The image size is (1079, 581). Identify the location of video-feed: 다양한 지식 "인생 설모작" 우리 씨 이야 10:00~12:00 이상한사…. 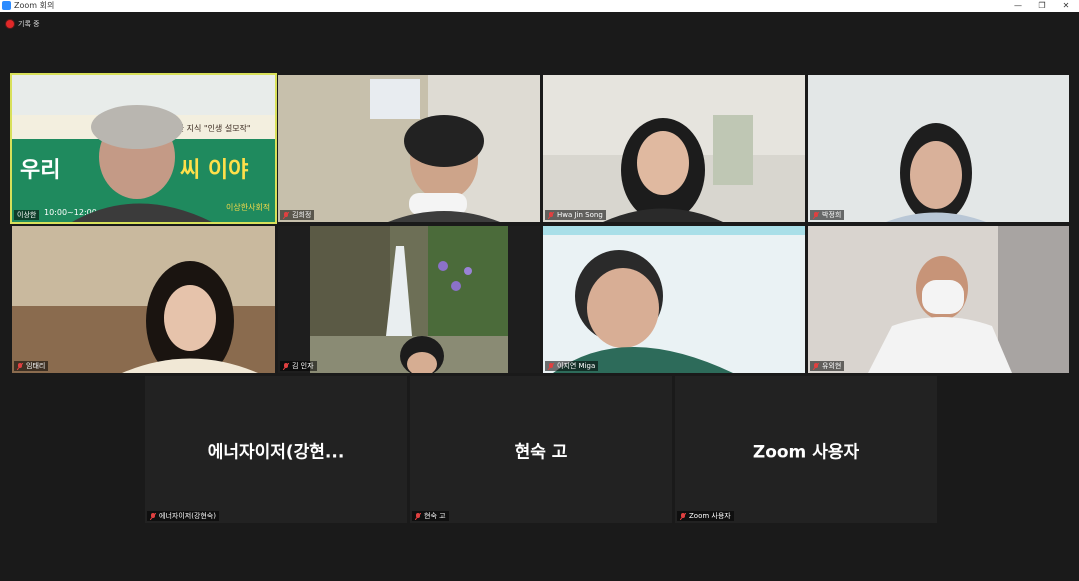
(143, 148).